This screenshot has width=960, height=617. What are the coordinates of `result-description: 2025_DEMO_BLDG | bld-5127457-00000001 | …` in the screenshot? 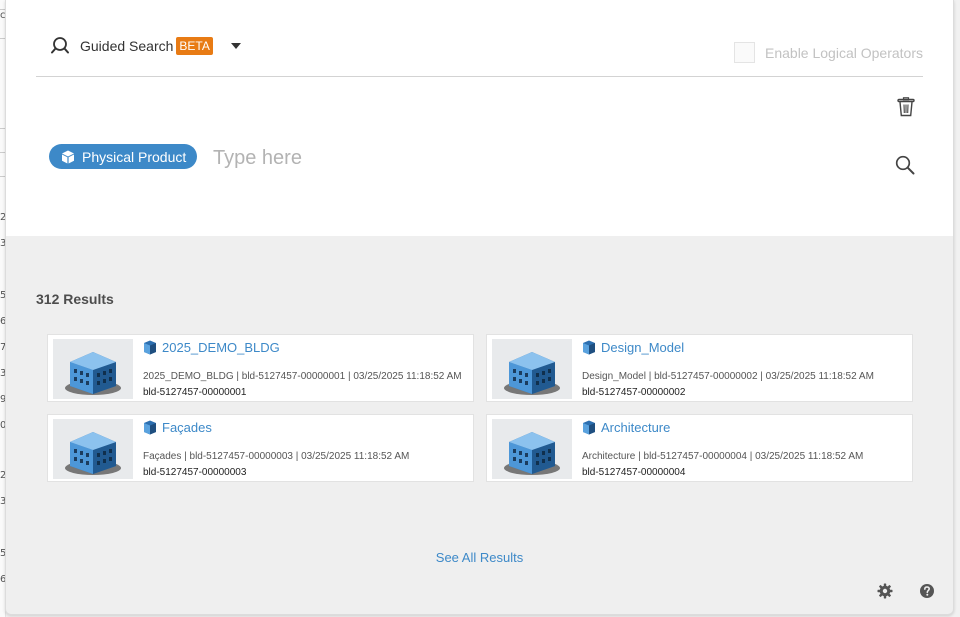 It's located at (302, 376).